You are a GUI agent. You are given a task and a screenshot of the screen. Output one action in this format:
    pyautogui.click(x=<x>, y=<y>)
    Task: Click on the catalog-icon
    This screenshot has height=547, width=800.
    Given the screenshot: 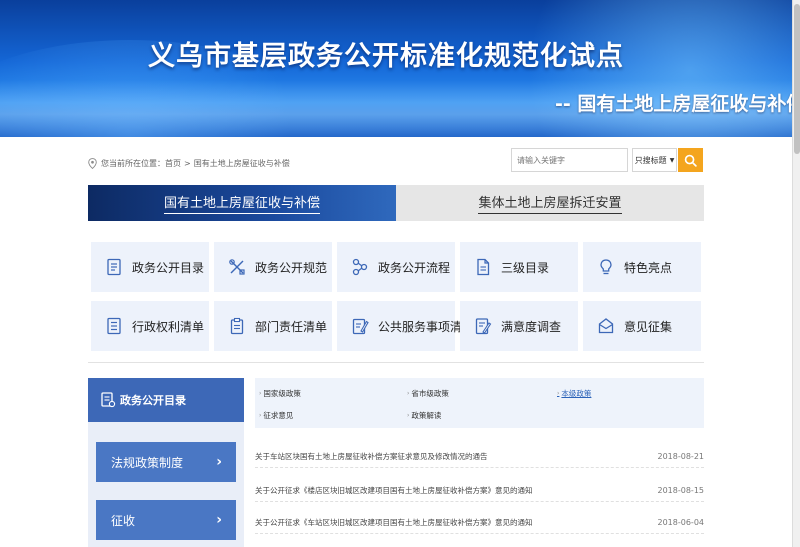 What is the action you would take?
    pyautogui.click(x=108, y=400)
    